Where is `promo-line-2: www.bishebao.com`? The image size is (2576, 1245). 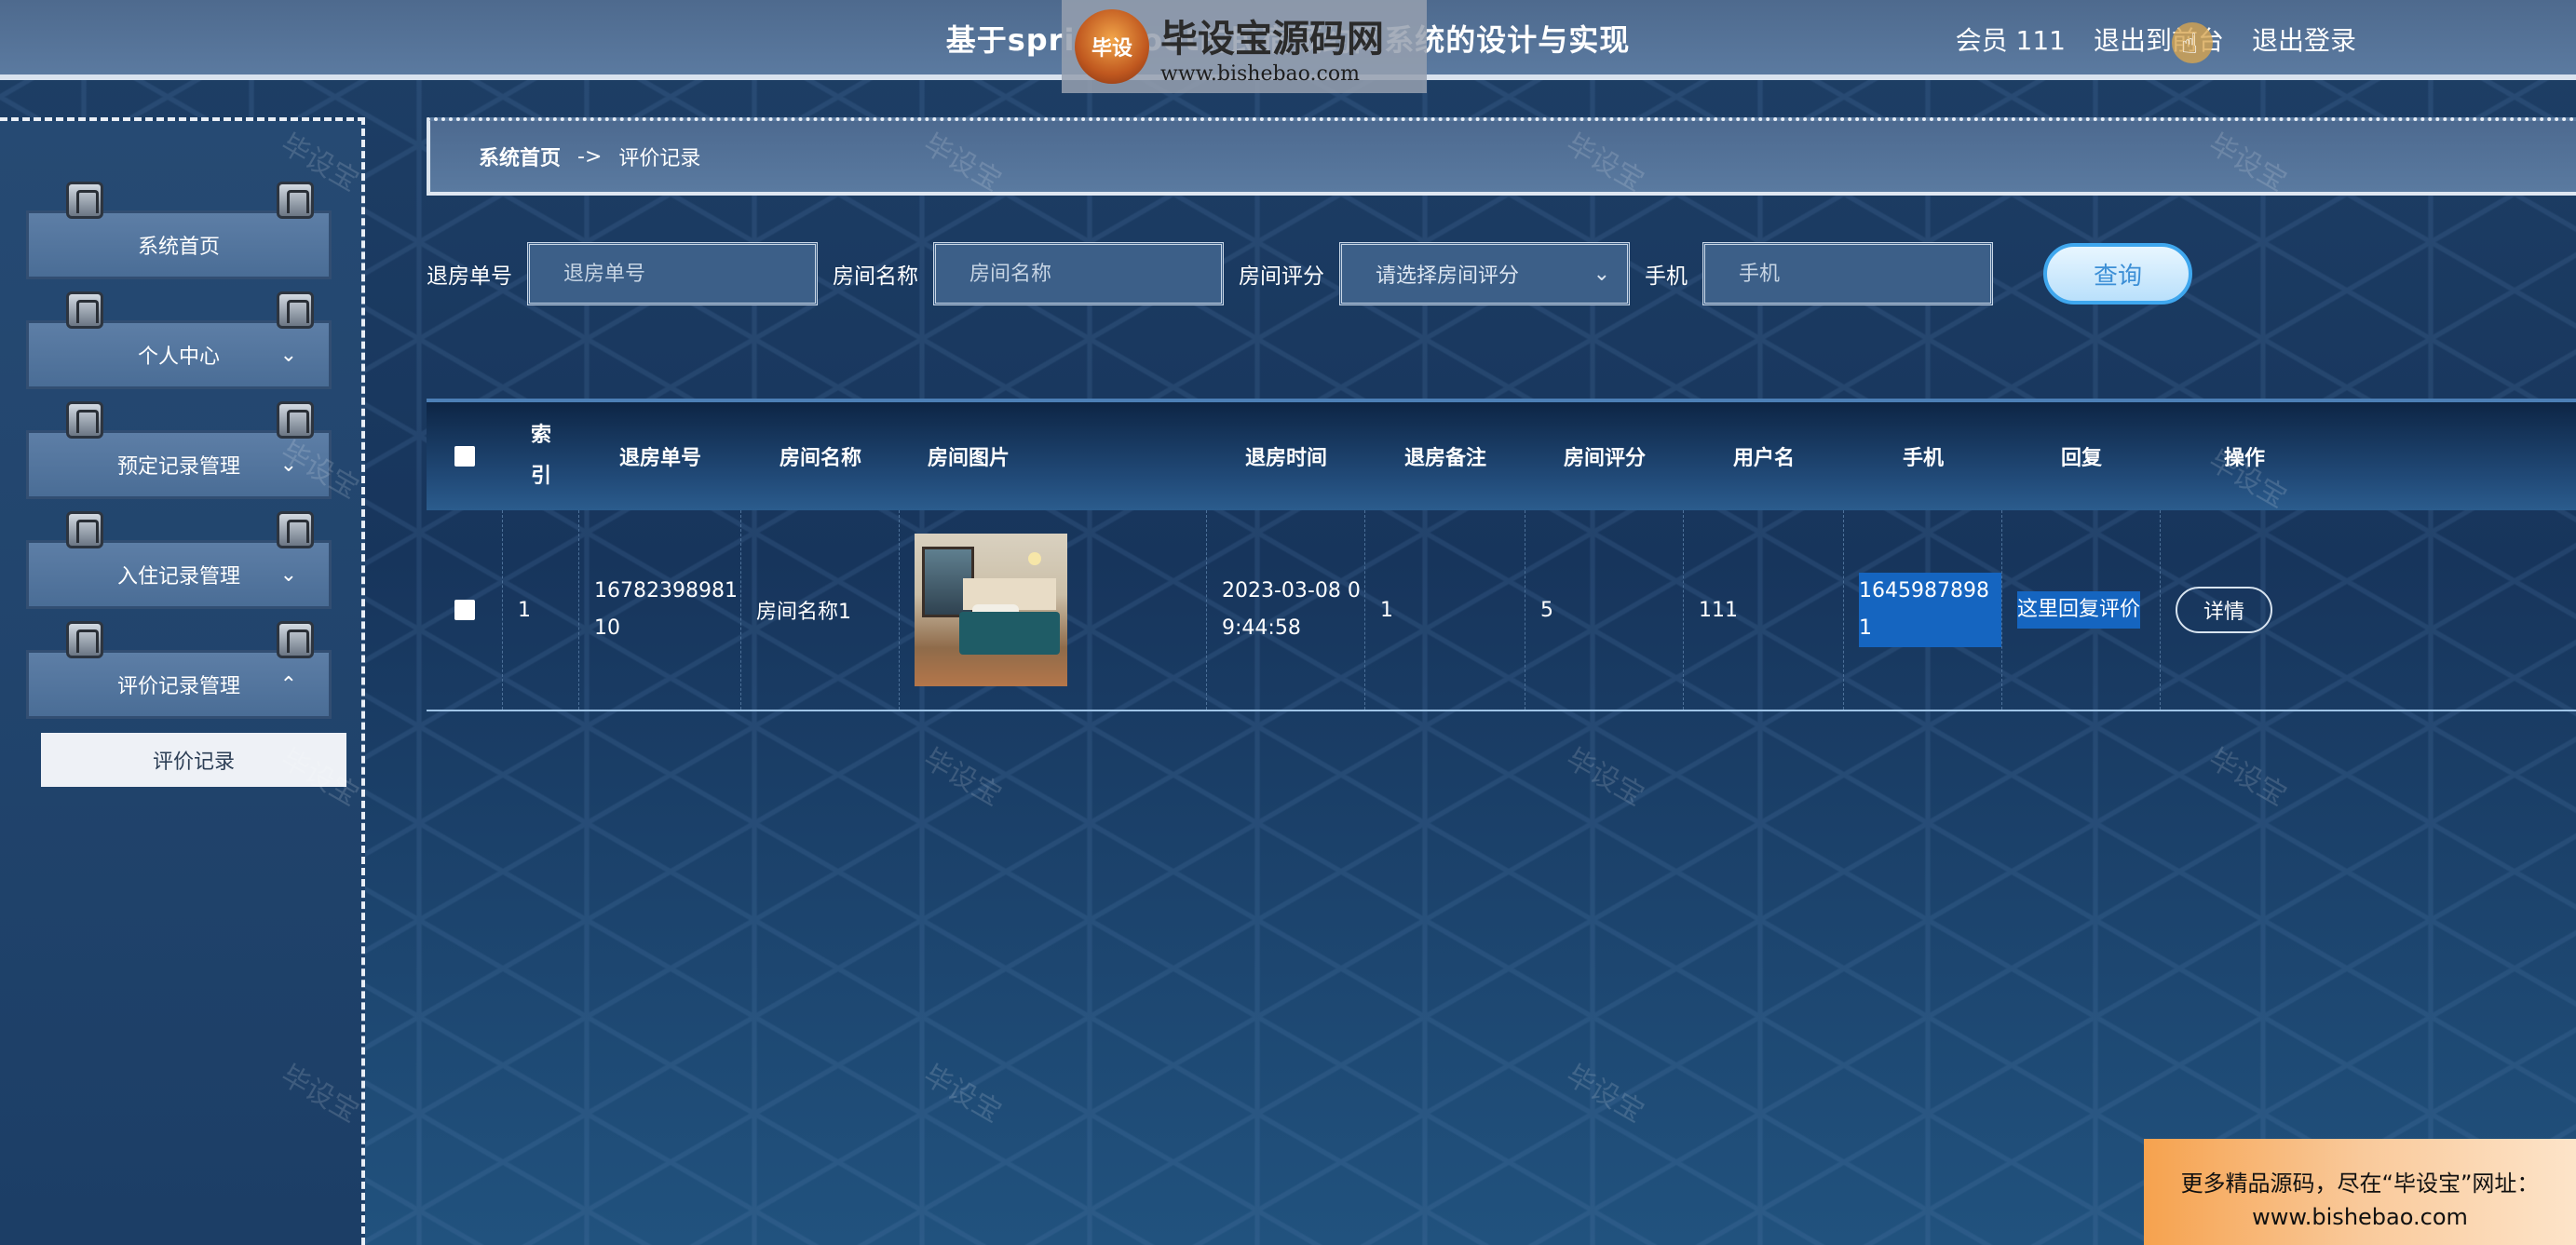 promo-line-2: www.bishebao.com is located at coordinates (2360, 1217).